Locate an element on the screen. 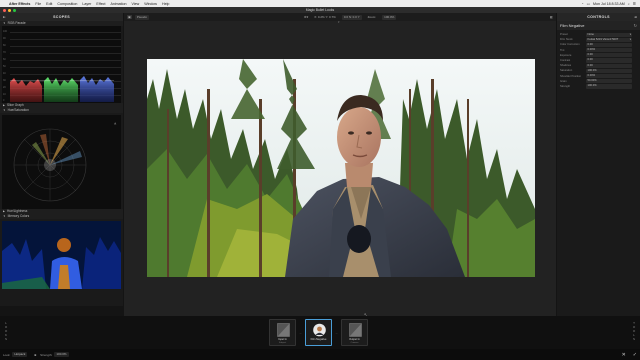 The image size is (640, 360). memory-colors-section: ▼ Memory Colors is located at coordinates (61, 216).